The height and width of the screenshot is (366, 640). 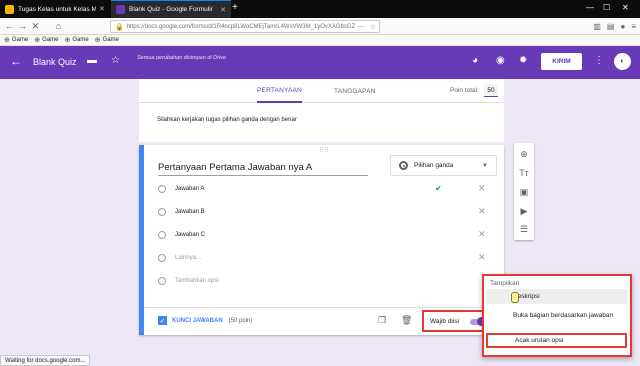 I want to click on home-icon: ⌂, so click(x=58, y=26).